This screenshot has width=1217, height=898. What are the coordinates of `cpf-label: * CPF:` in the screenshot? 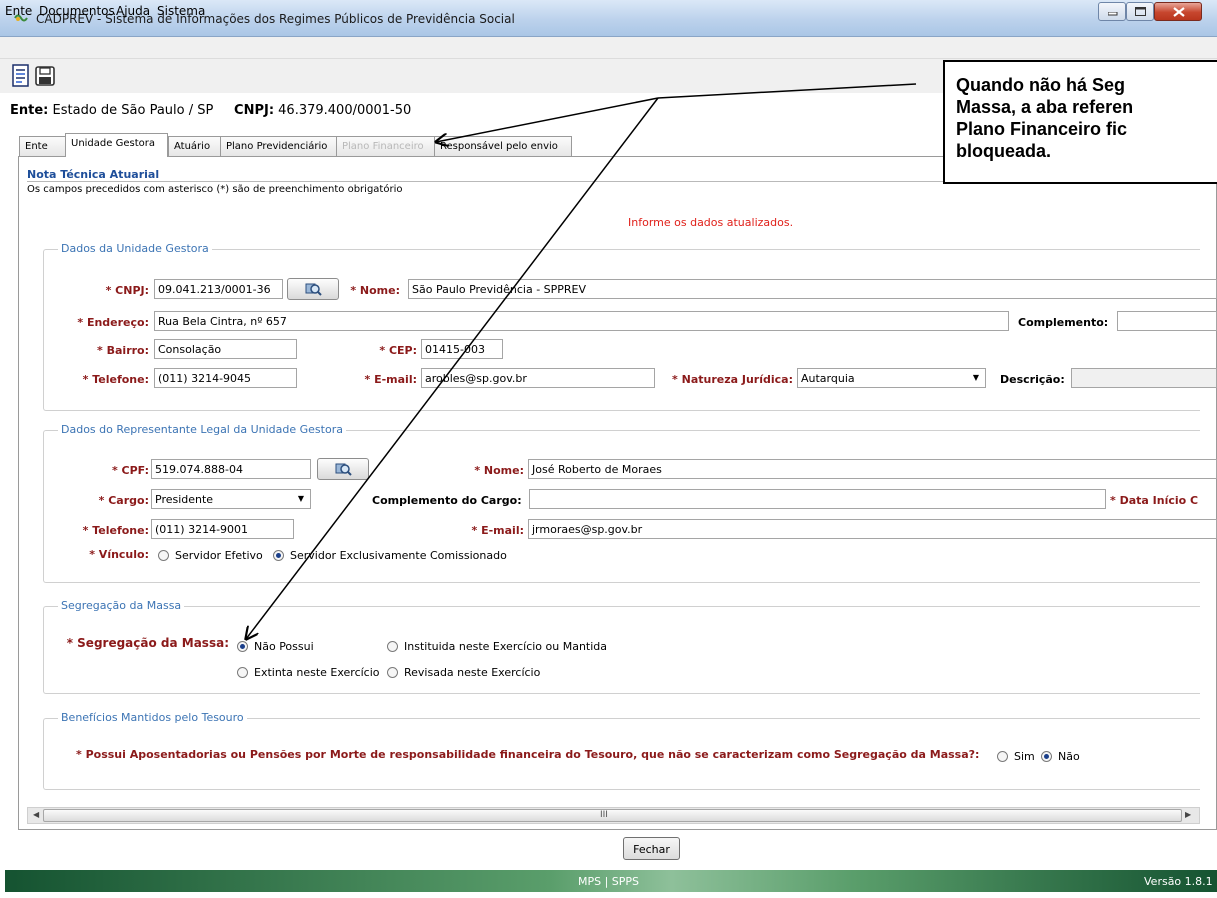 It's located at (130, 470).